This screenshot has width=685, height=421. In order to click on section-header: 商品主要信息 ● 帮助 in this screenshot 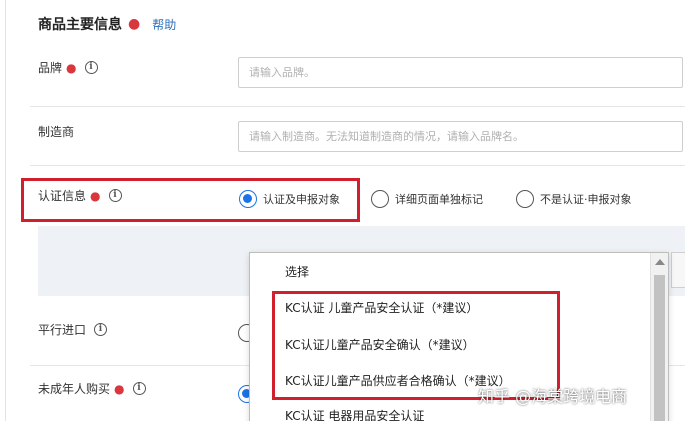, I will do `click(107, 24)`.